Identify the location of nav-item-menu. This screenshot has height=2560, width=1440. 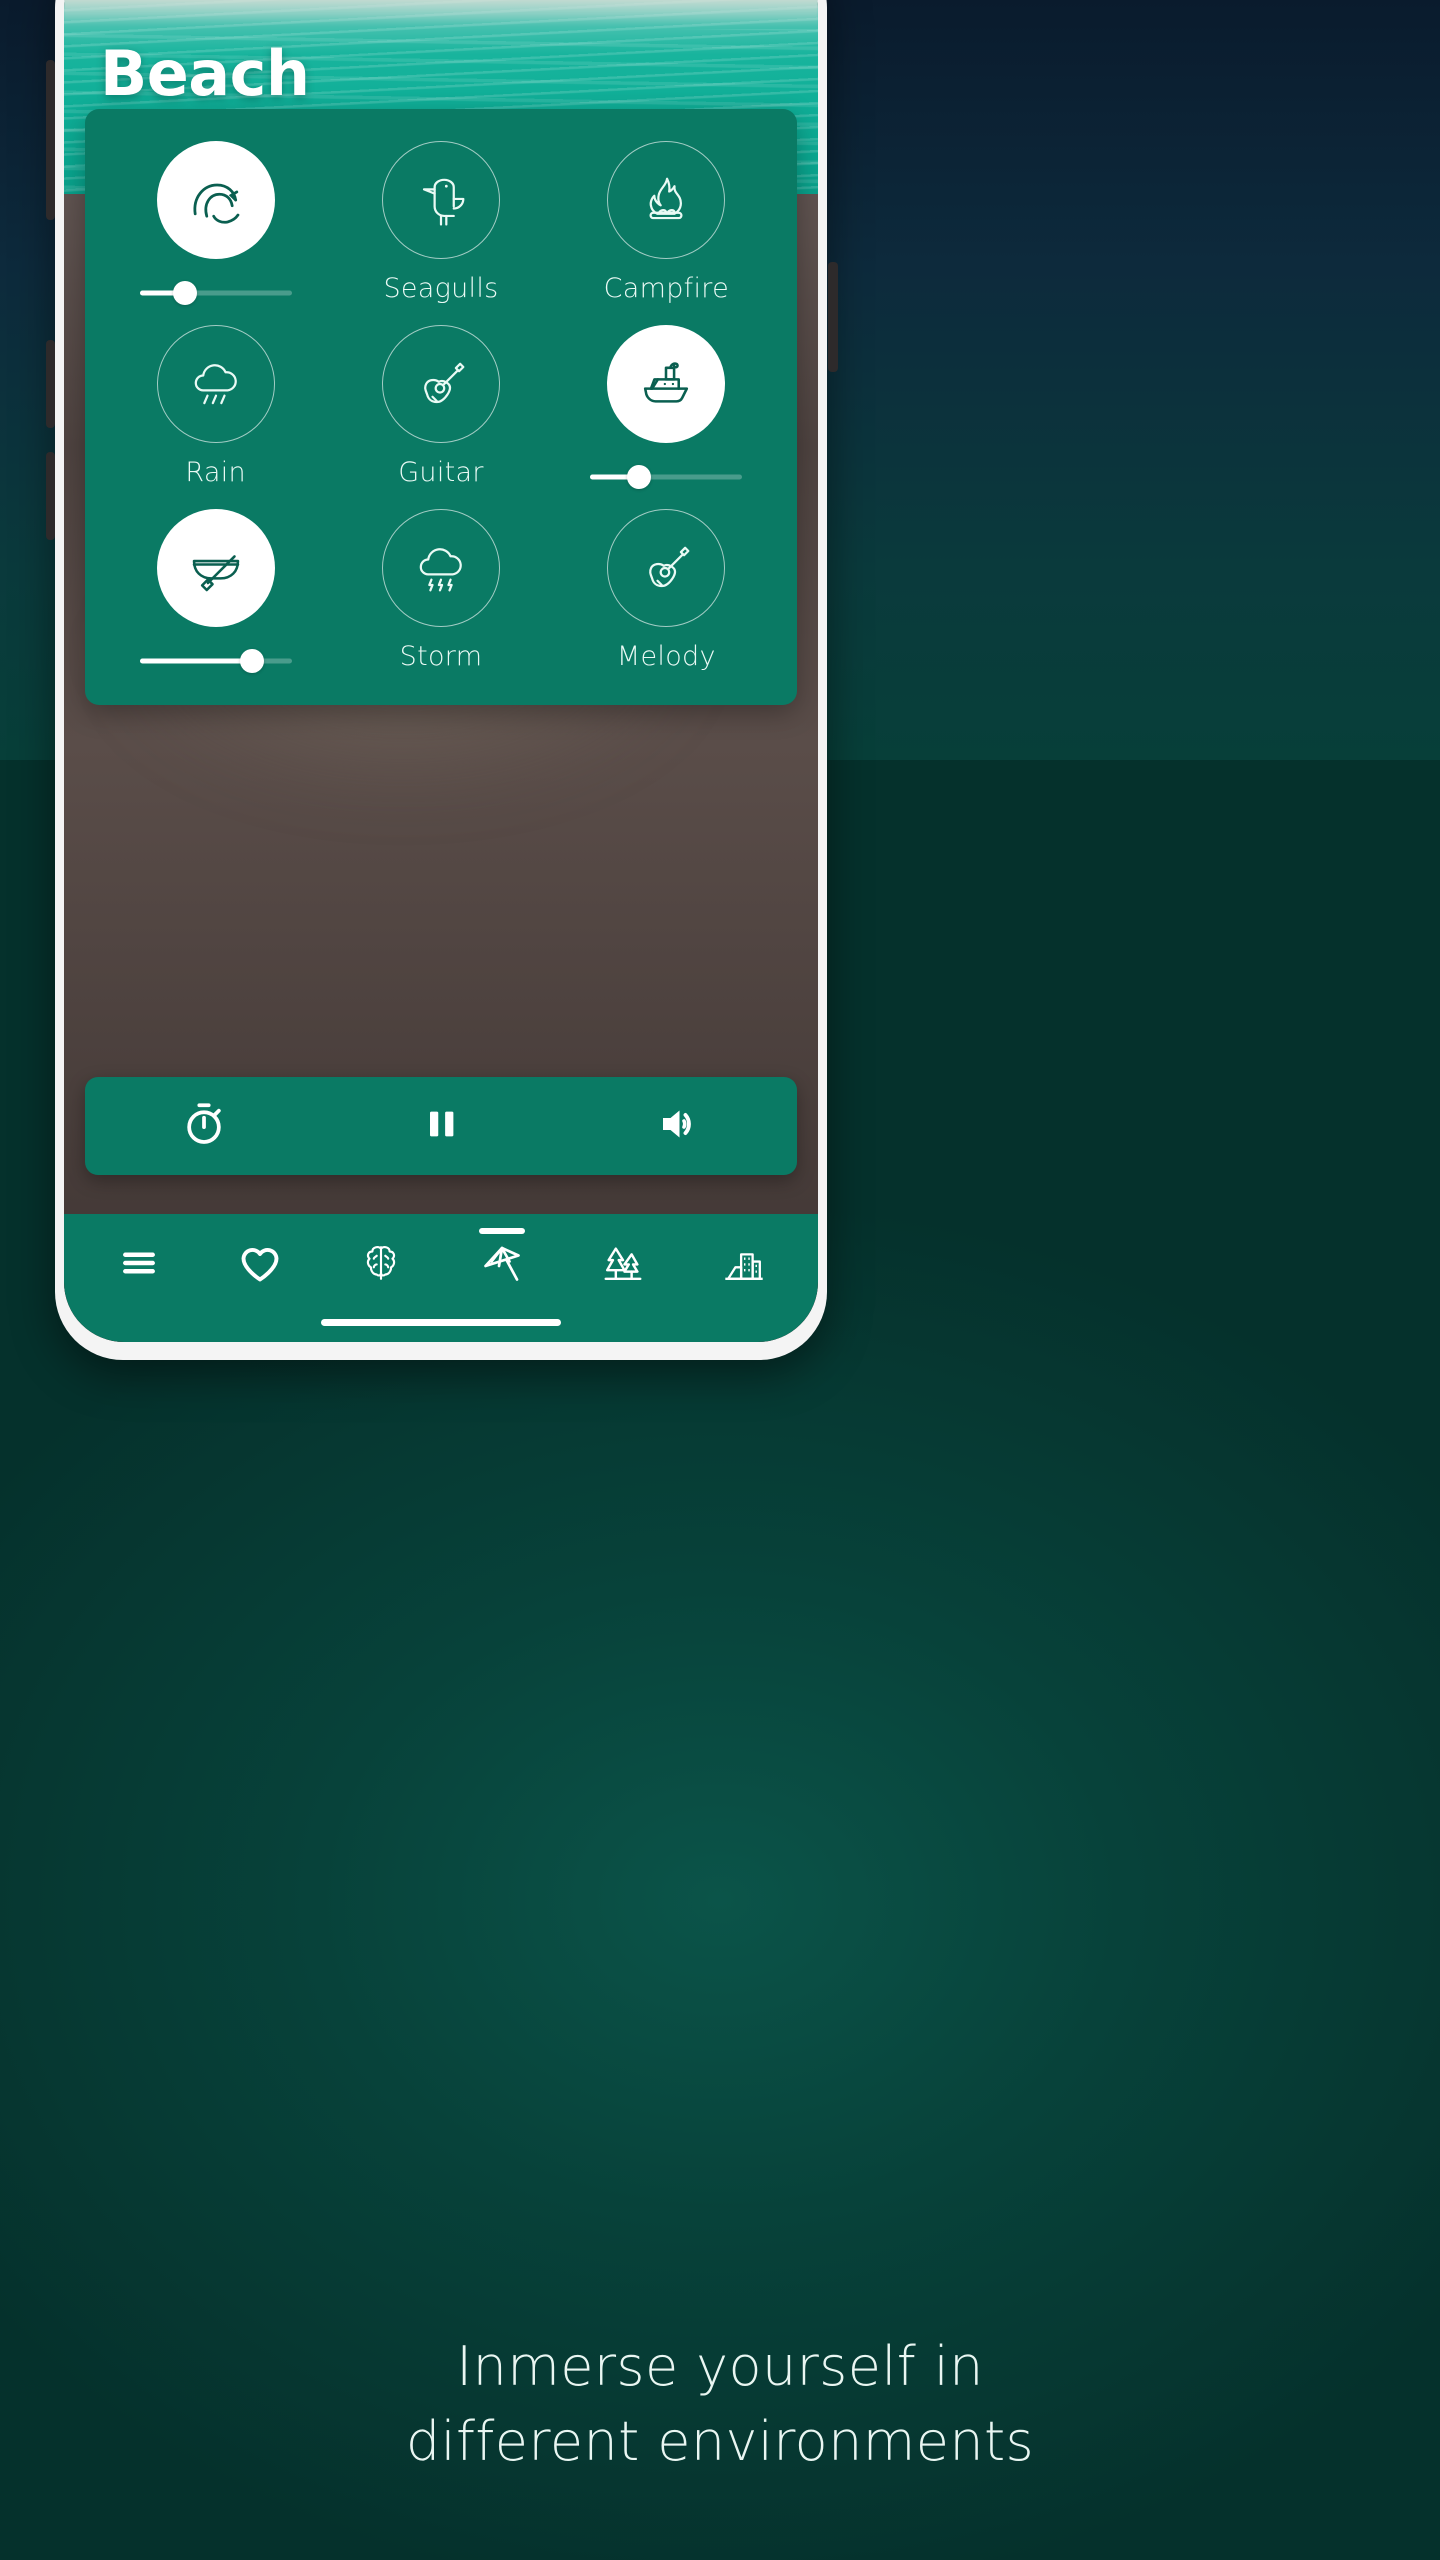
(138, 1265).